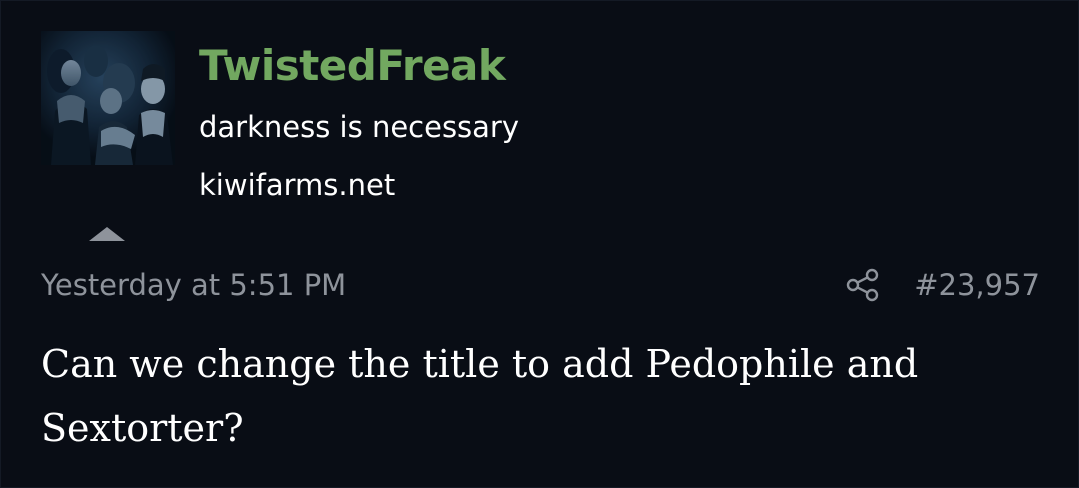  Describe the element at coordinates (359, 127) in the screenshot. I see `user-title: darkness is necessary` at that location.